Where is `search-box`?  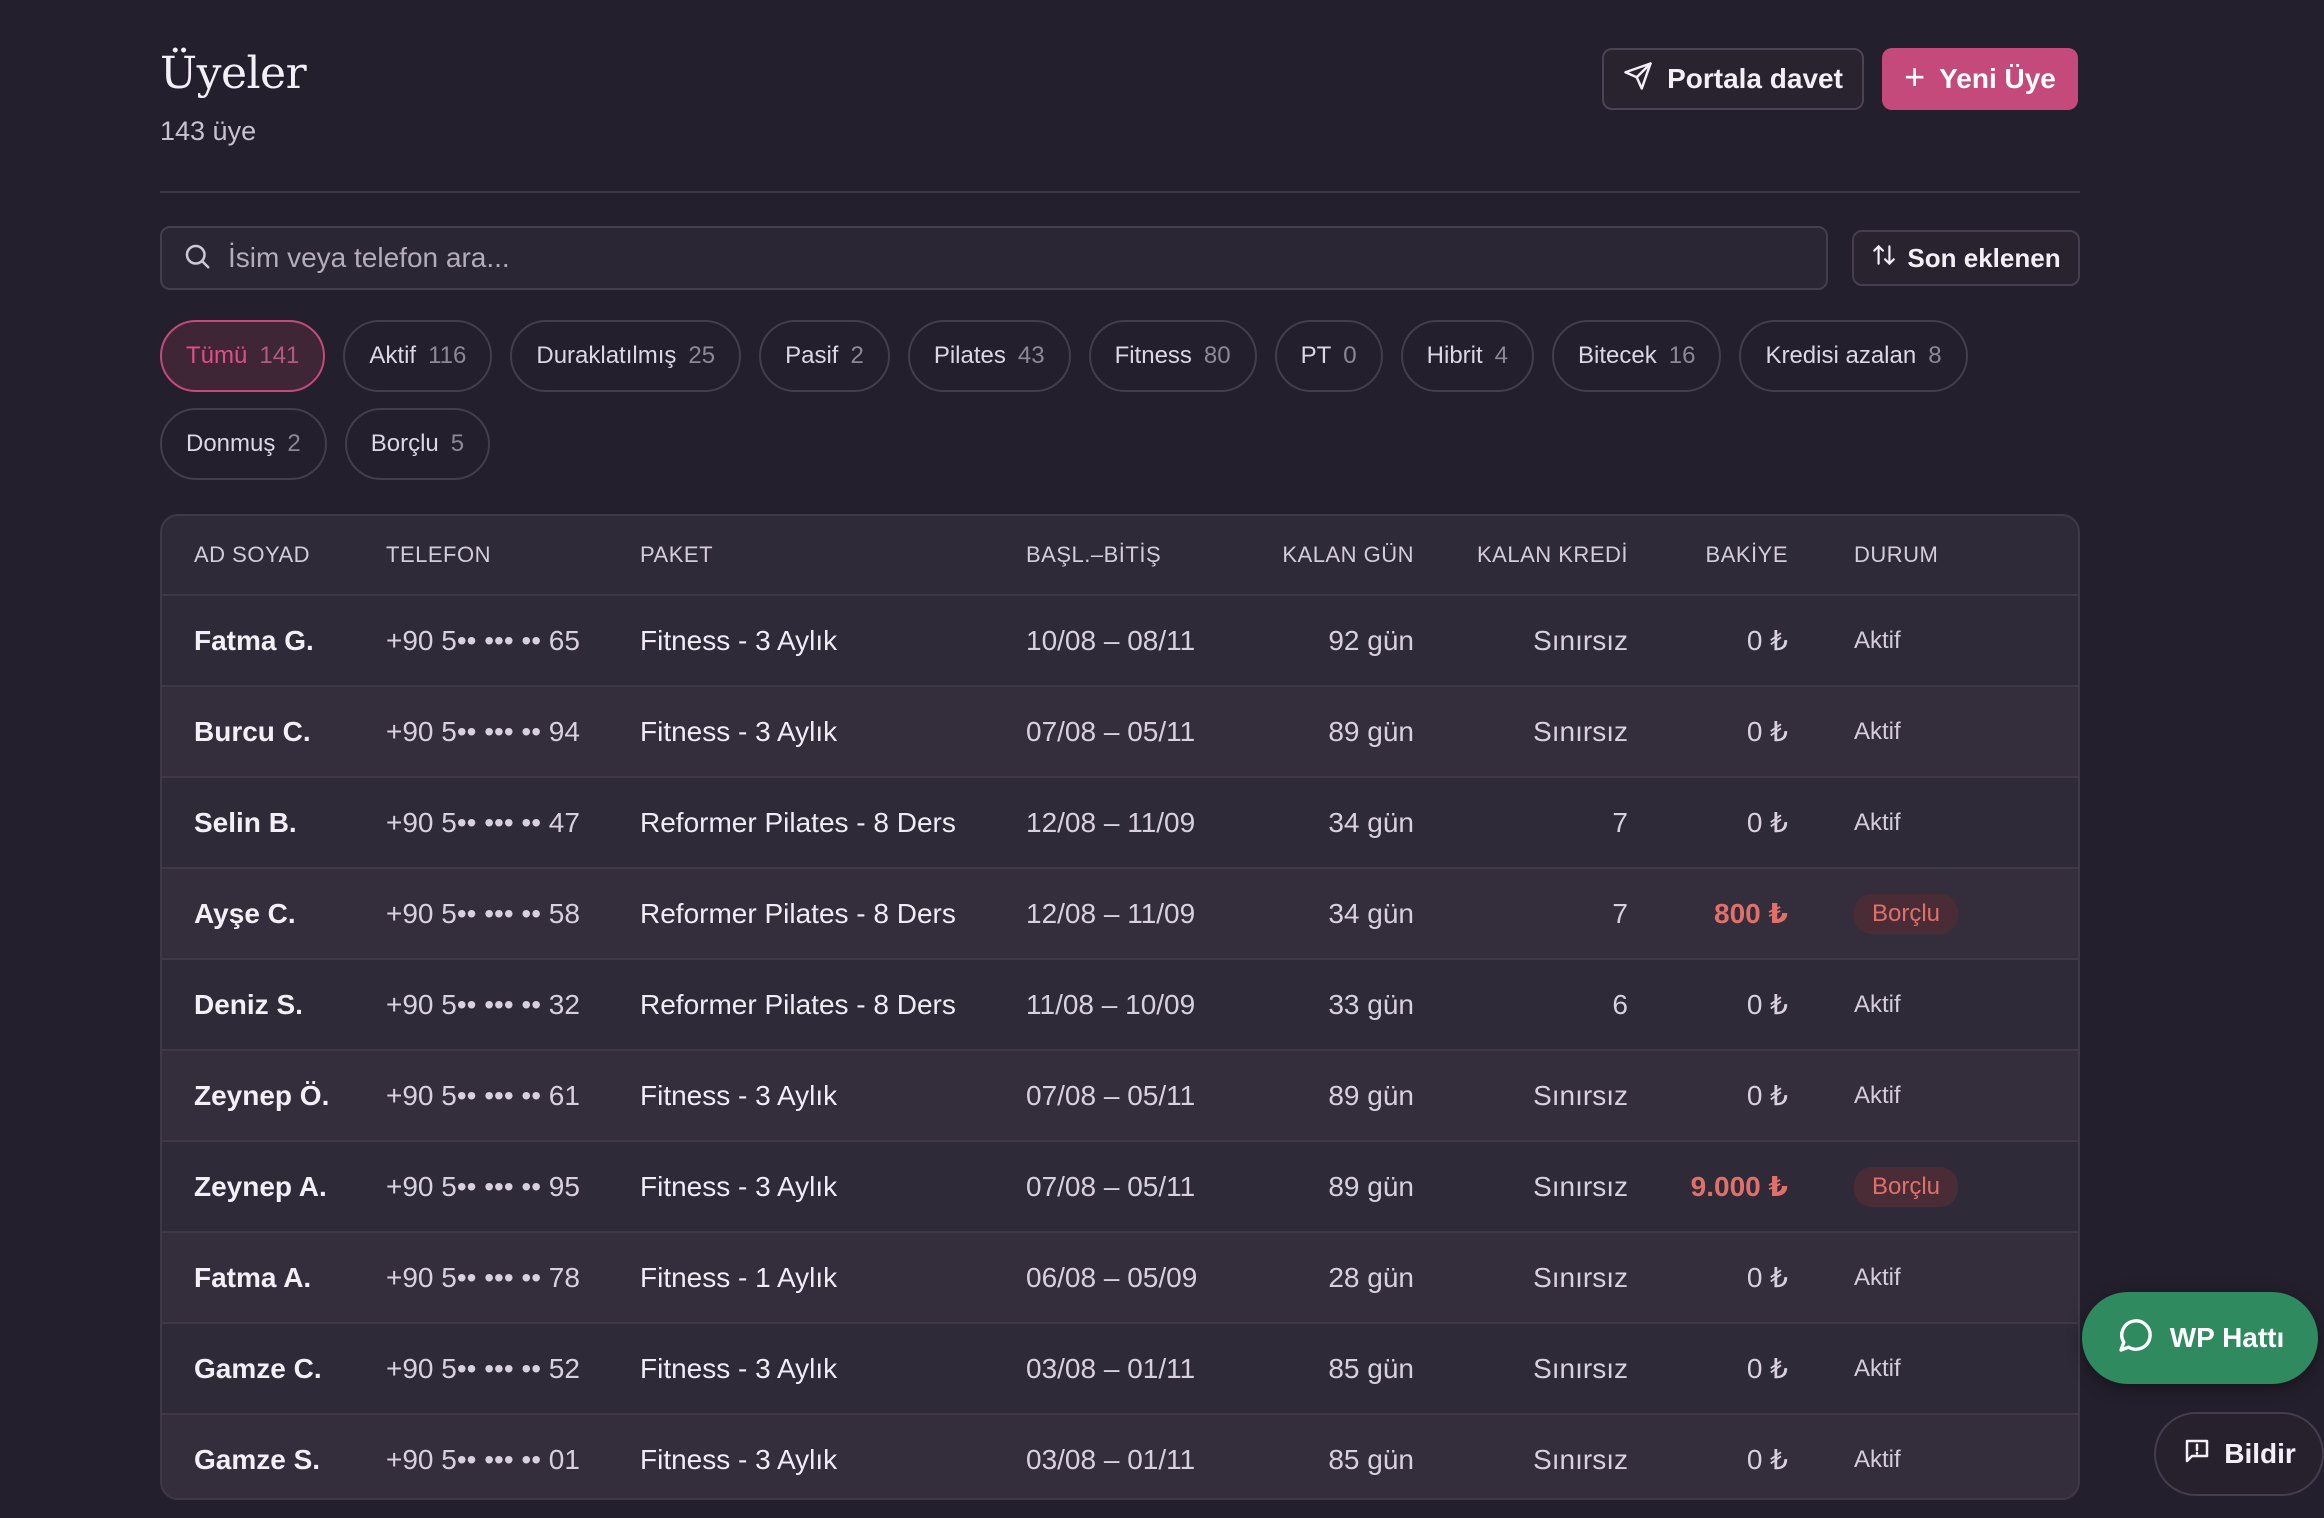 search-box is located at coordinates (994, 258).